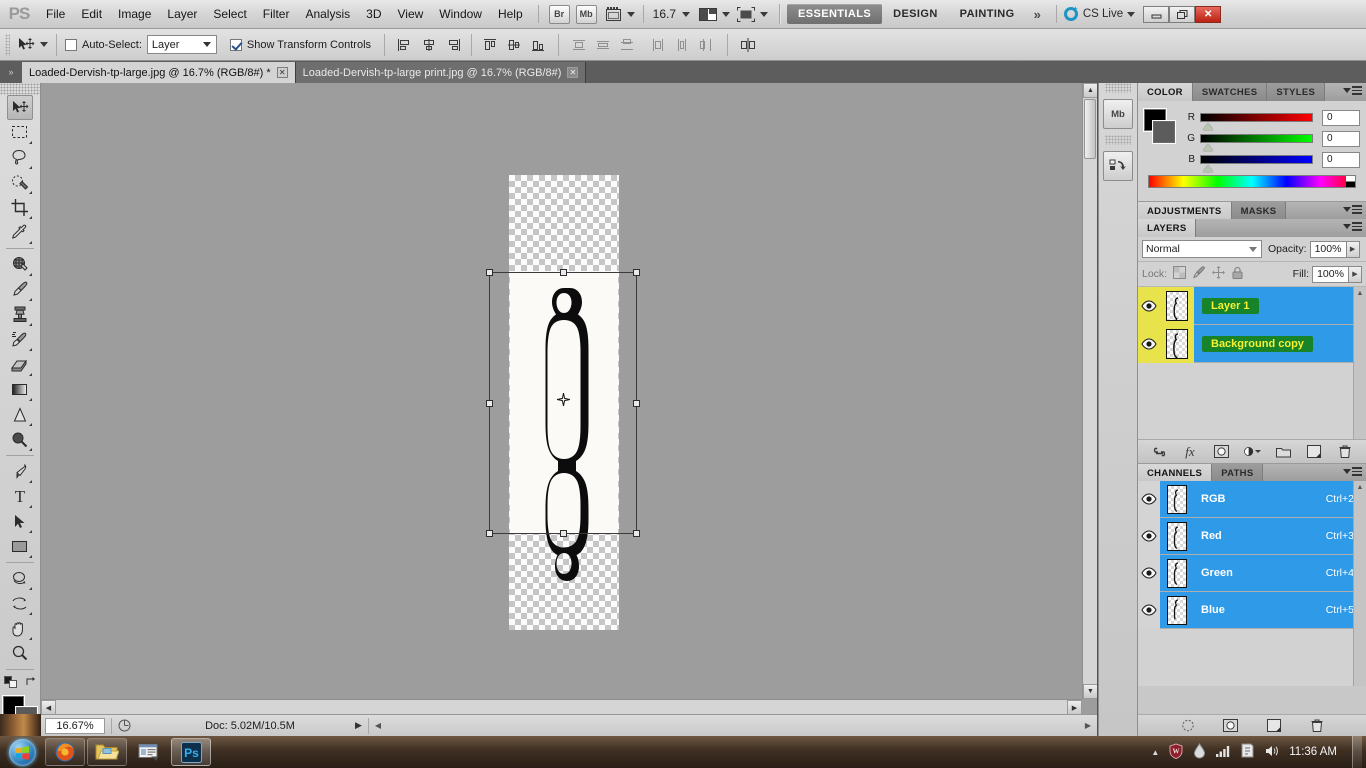 The width and height of the screenshot is (1366, 768). I want to click on layer-item-1: Background copy, so click(1252, 343).